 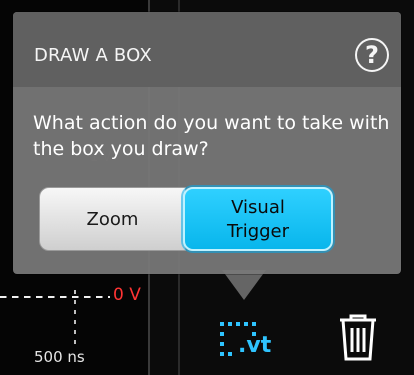 What do you see at coordinates (244, 285) in the screenshot?
I see `dialog-pointer` at bounding box center [244, 285].